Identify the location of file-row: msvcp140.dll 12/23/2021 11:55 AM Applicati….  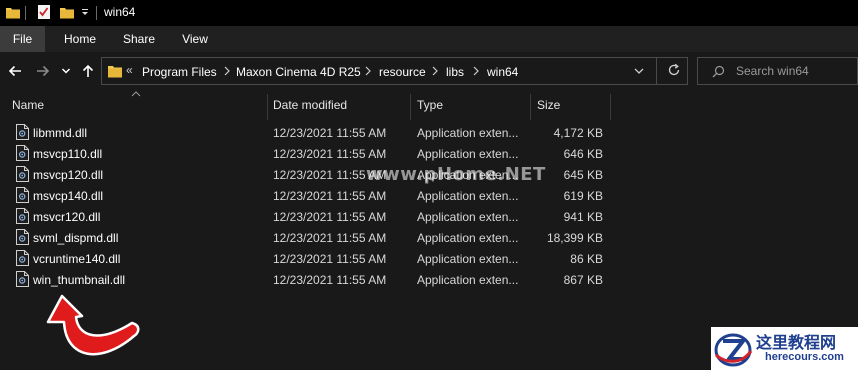
(320, 195).